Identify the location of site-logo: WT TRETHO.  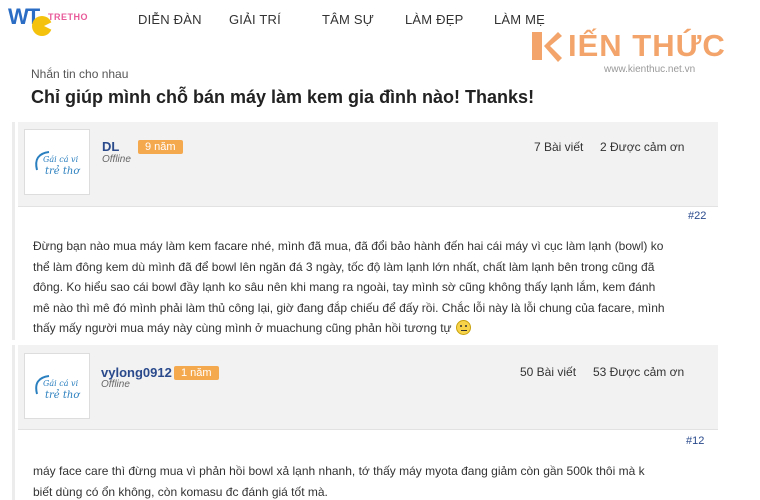
(53, 20).